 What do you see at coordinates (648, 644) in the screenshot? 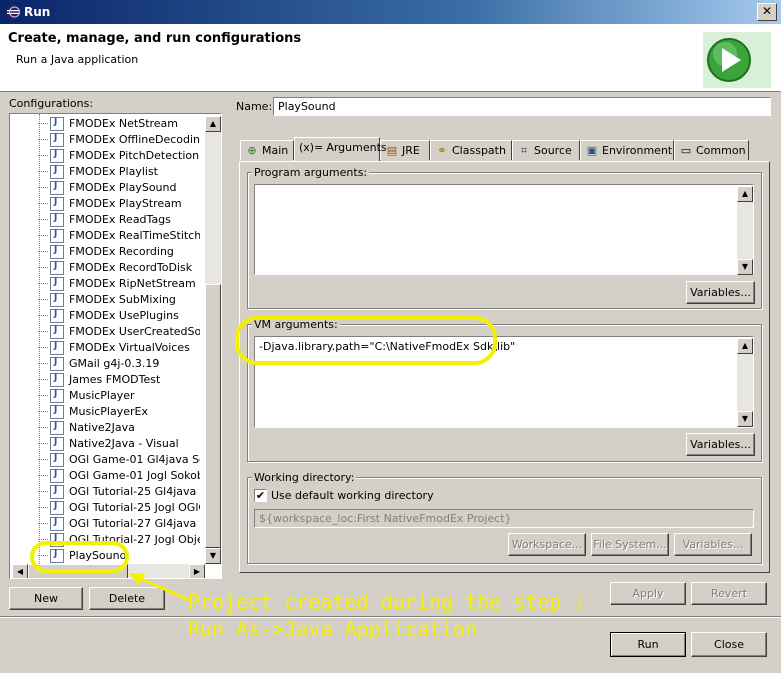
I see `run-button: Run` at bounding box center [648, 644].